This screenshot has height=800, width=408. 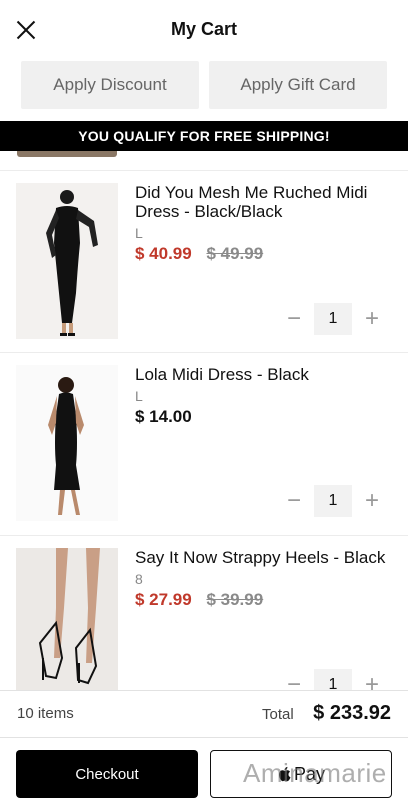 I want to click on cart-actions: Apply Discount Apply Gift Card, so click(x=204, y=85).